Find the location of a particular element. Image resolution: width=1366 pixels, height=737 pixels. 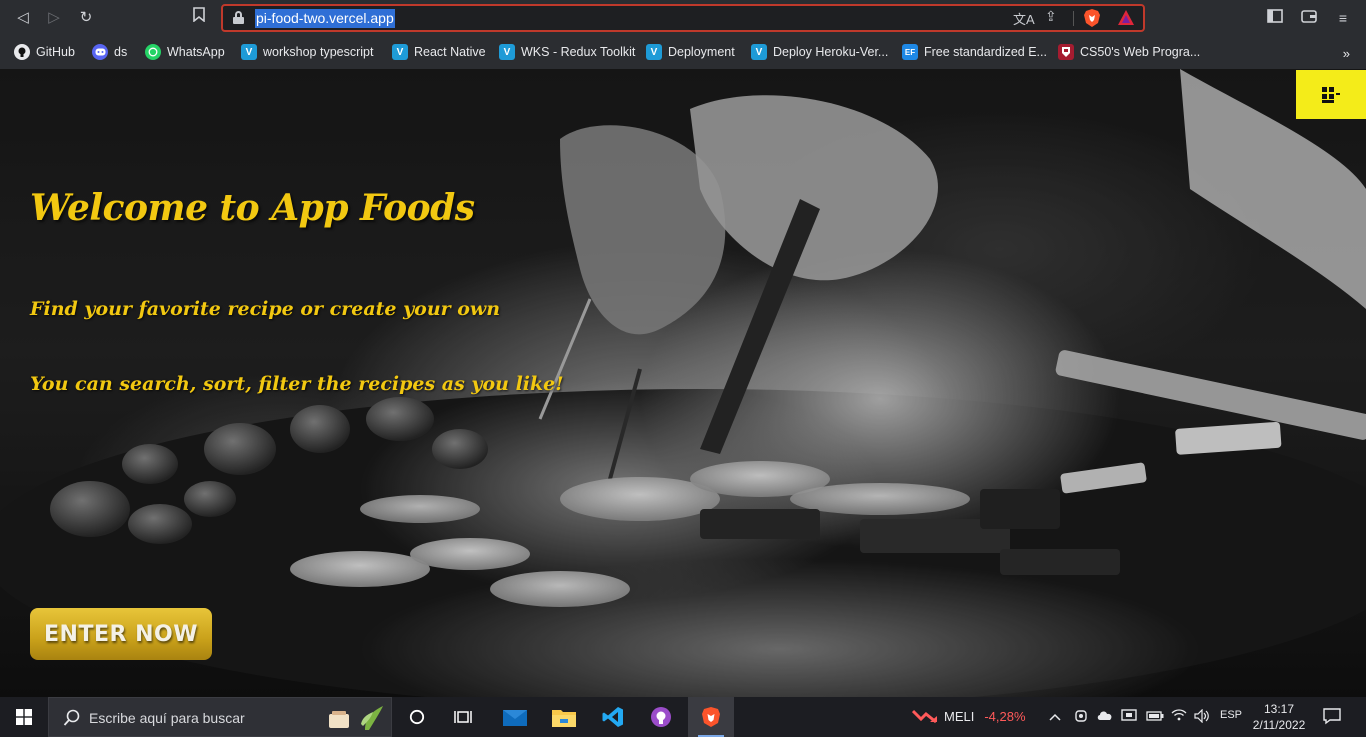

onedrive-icon is located at coordinates (1105, 716).